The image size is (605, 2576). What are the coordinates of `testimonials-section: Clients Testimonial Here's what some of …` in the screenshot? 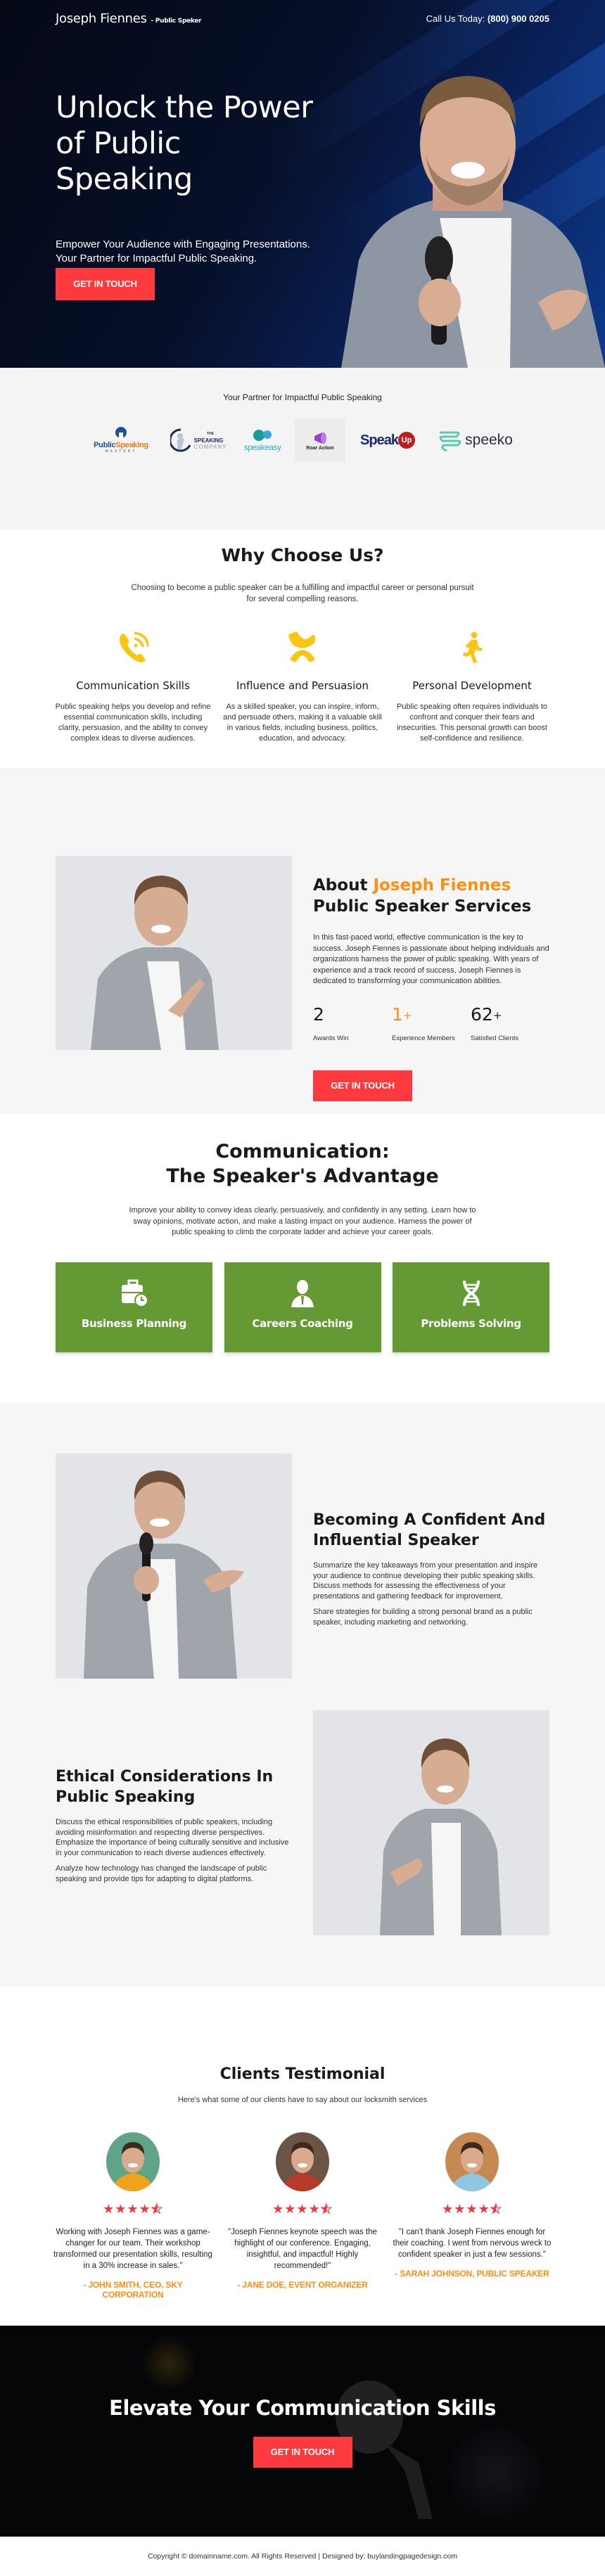 It's located at (302, 2156).